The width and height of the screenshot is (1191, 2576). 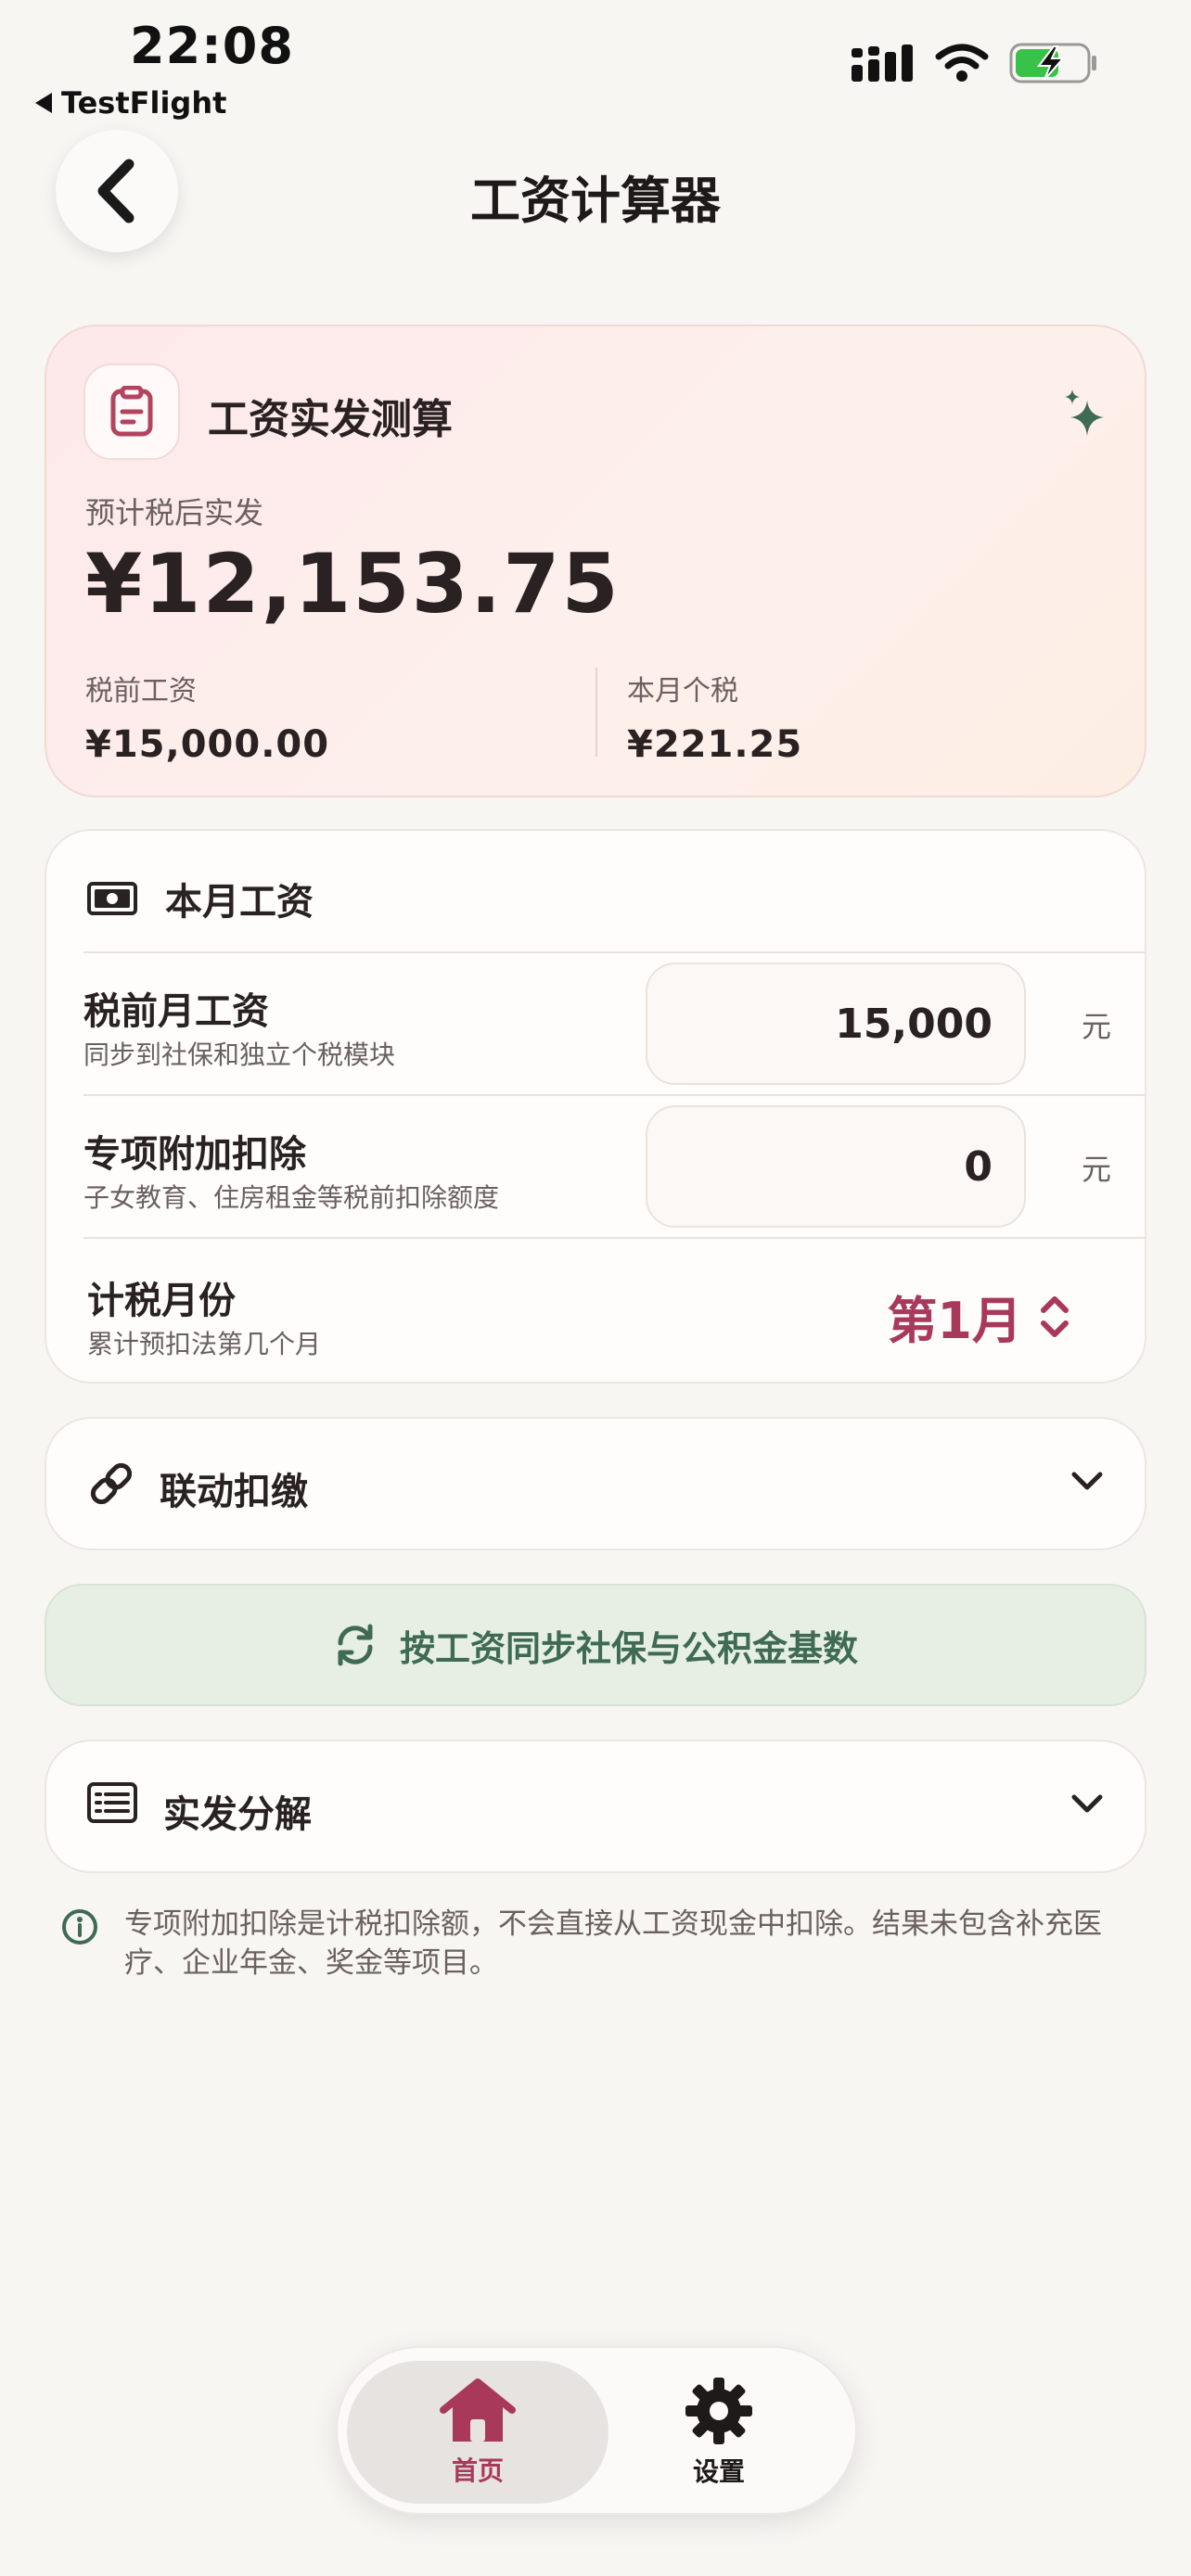 What do you see at coordinates (204, 1344) in the screenshot?
I see `tax-month-row-subtitle: 累计预扣法第几个月` at bounding box center [204, 1344].